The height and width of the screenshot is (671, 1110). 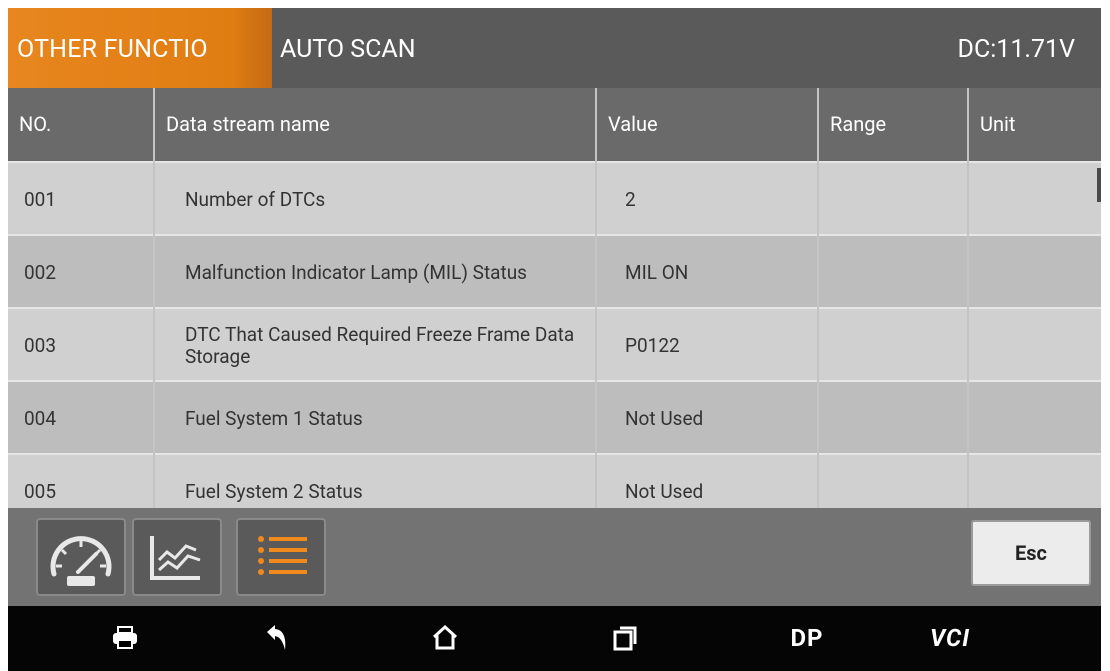 I want to click on voltage-readout: DC:11.71V, so click(x=1016, y=49).